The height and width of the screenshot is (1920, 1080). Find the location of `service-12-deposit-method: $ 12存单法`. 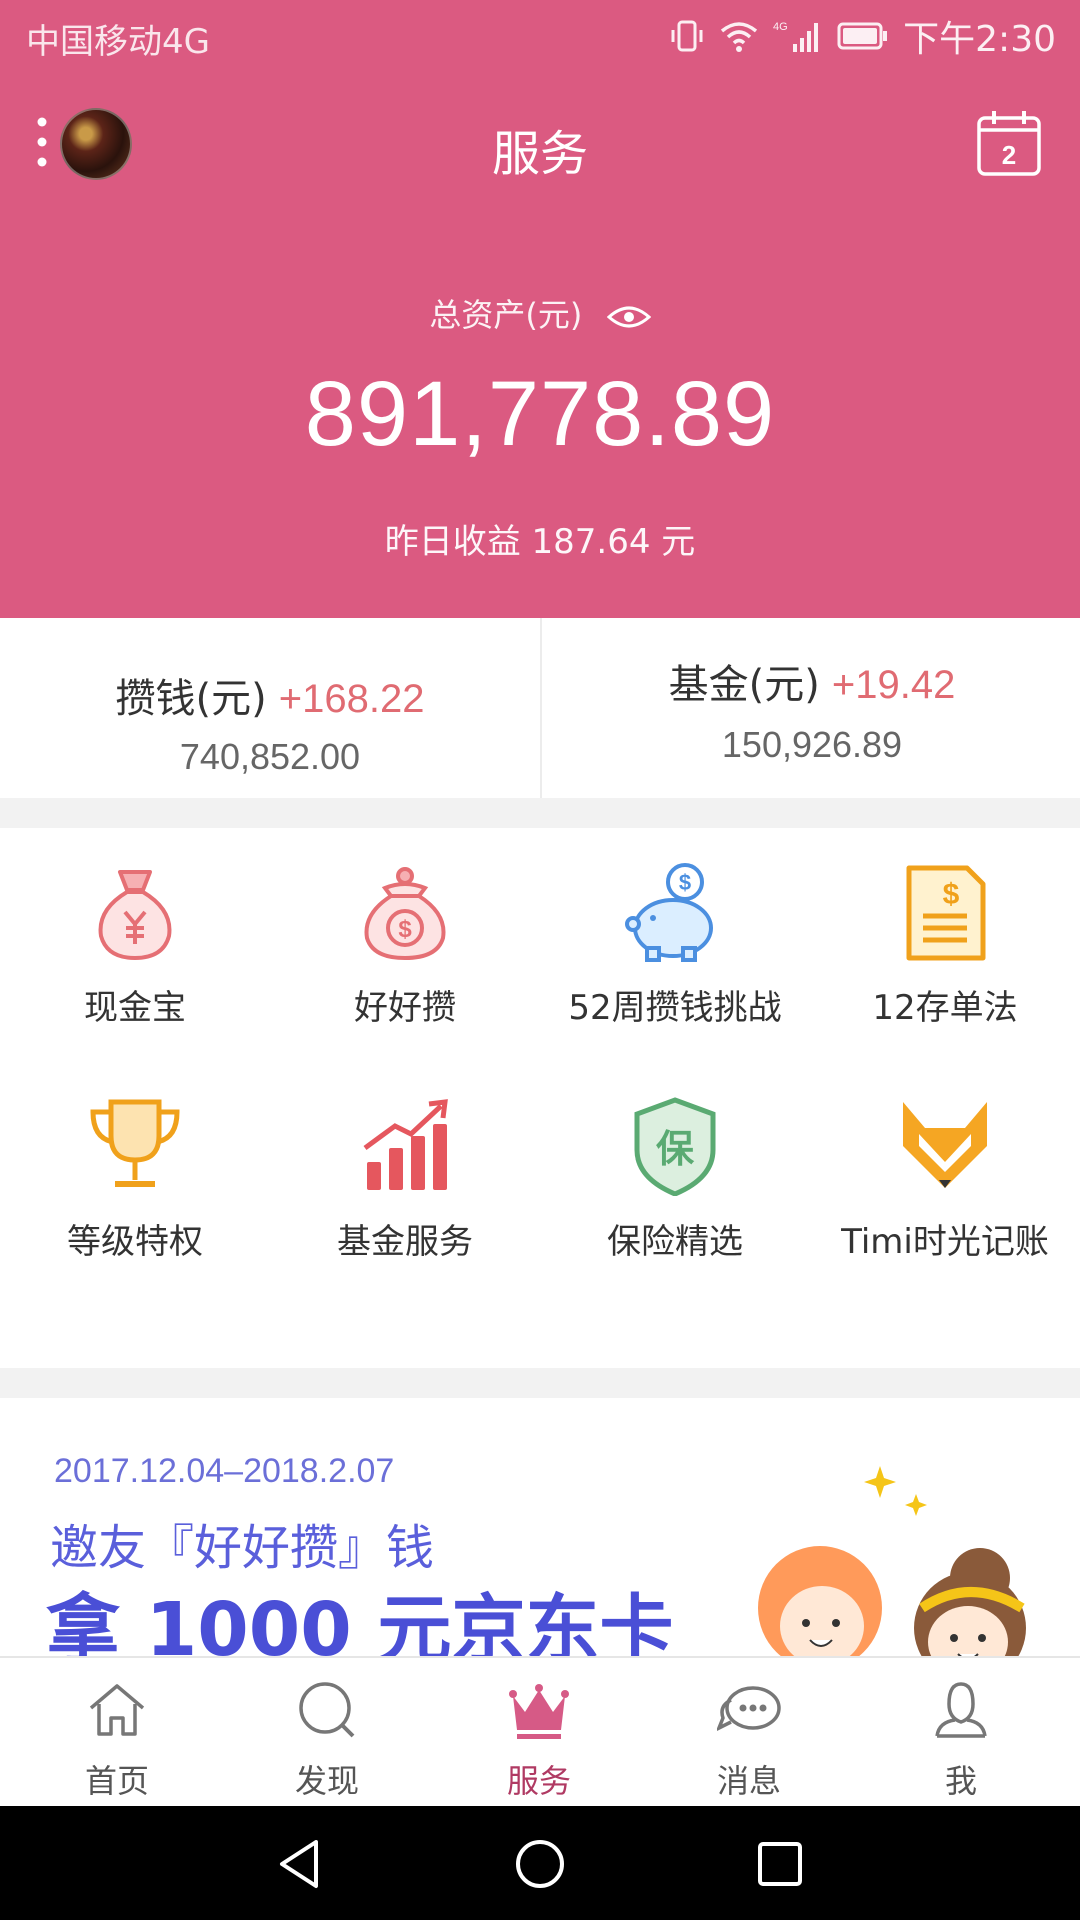

service-12-deposit-method: $ 12存单法 is located at coordinates (945, 943).